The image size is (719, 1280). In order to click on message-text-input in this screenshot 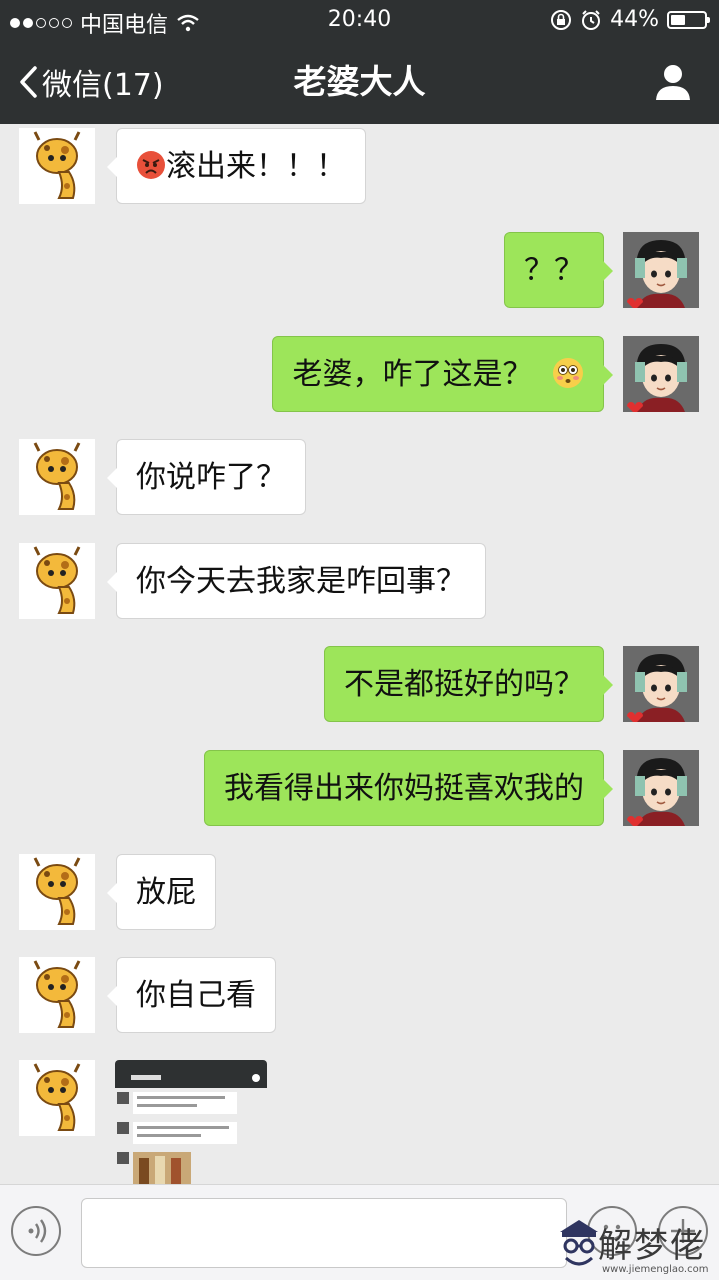, I will do `click(324, 1233)`.